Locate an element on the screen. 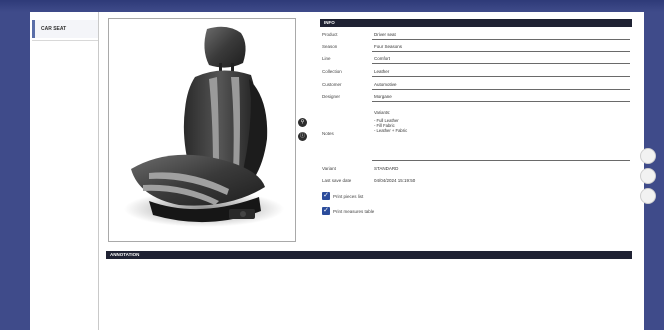 This screenshot has height=330, width=664. print-measures-table-checkbox: ✓ is located at coordinates (326, 211).